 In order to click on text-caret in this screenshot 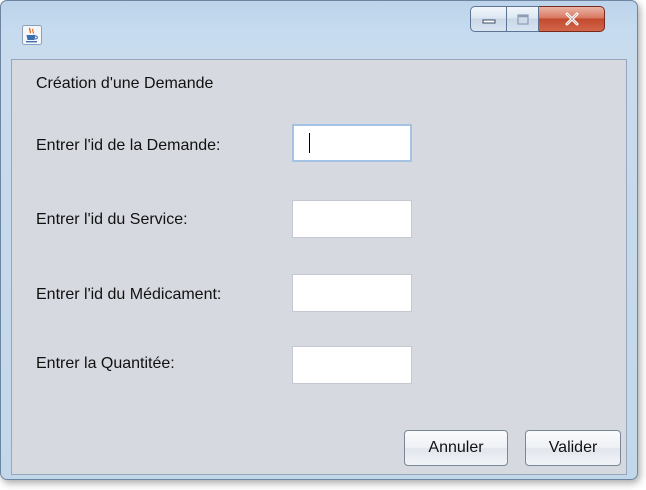, I will do `click(309, 143)`.